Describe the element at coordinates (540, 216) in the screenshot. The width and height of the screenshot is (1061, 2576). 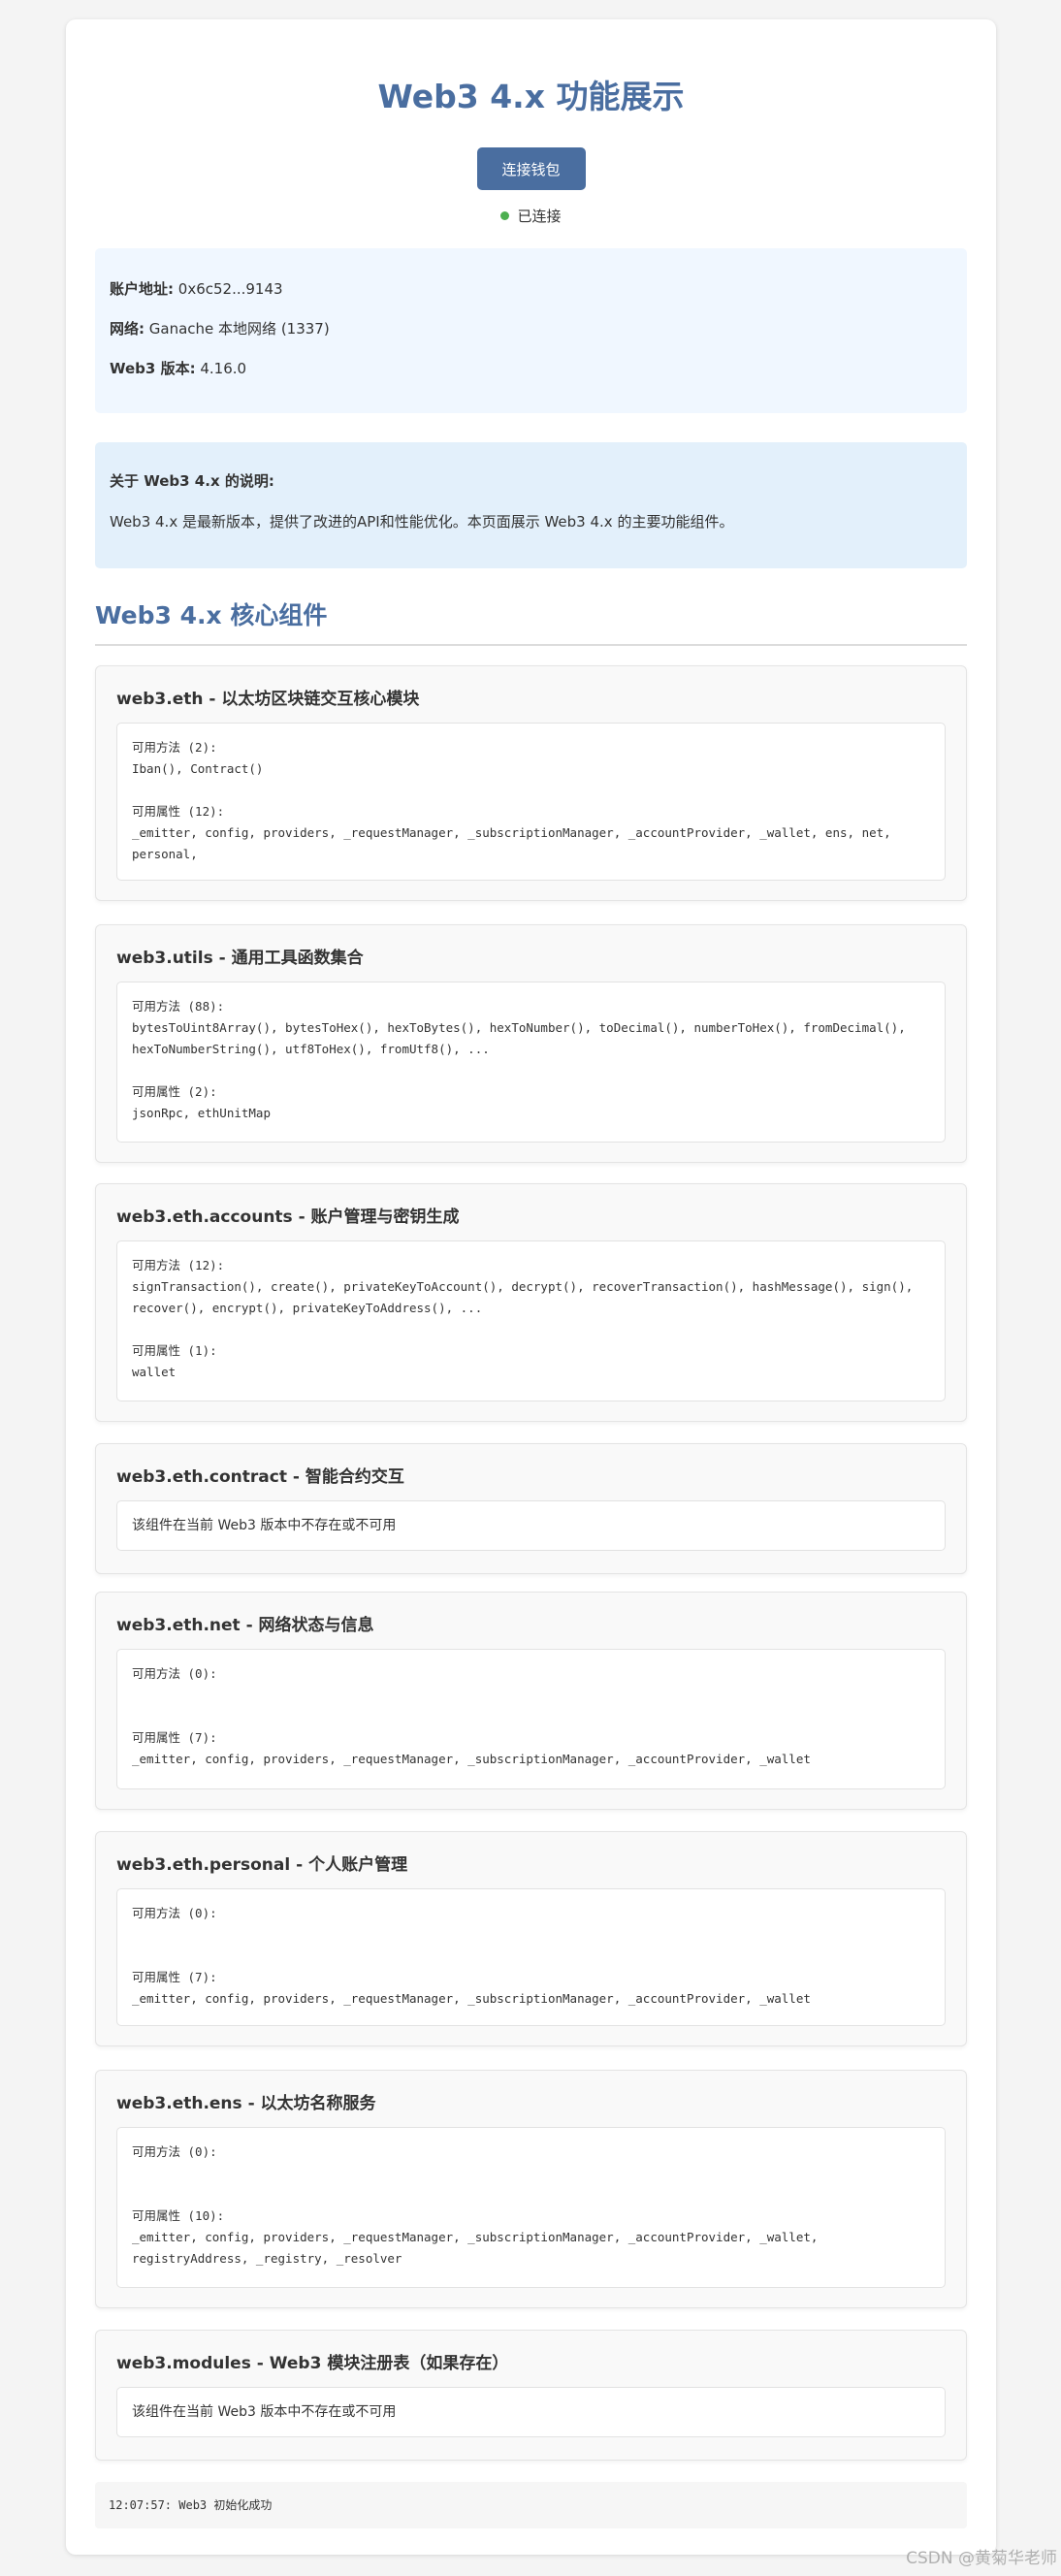
I see `status-text: 已连接` at that location.